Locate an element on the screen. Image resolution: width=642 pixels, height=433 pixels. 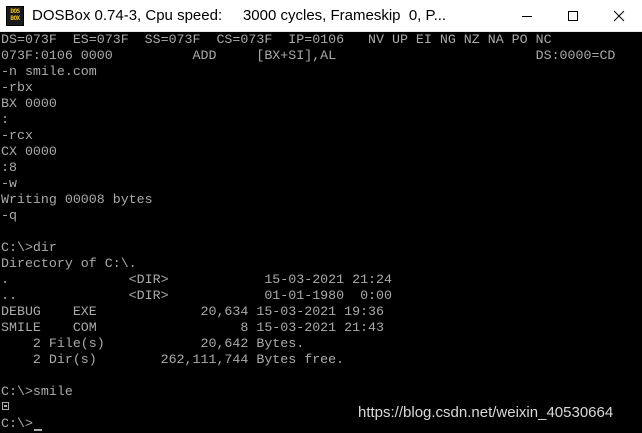
console-line: -w is located at coordinates (9, 183).